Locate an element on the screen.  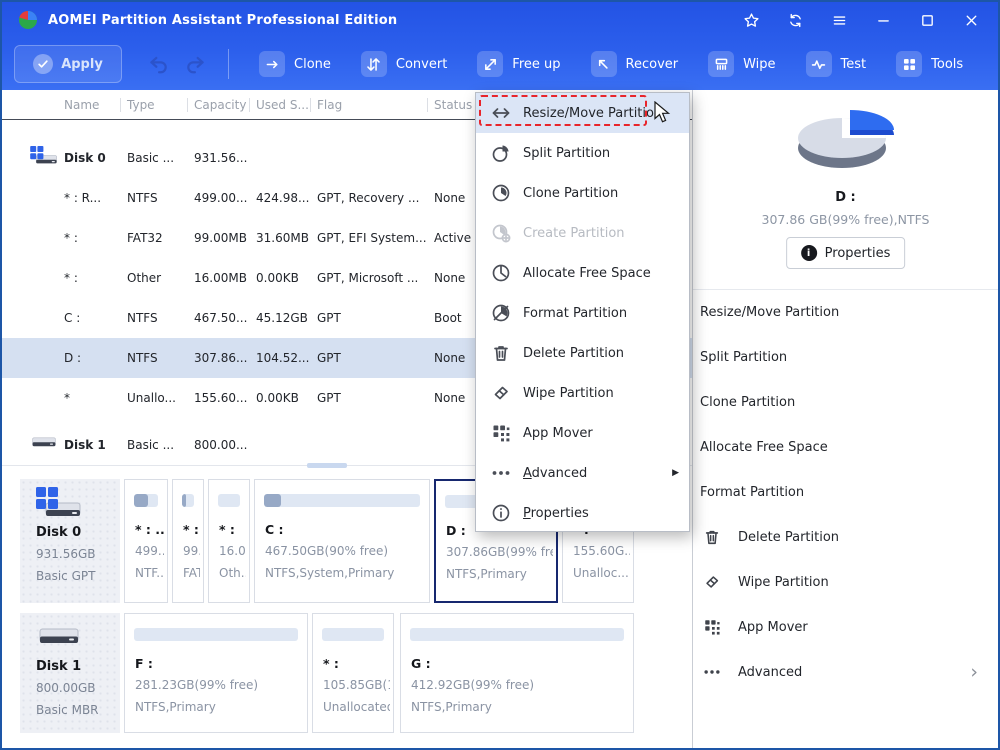
menu-item-create-partition: Create Partition is located at coordinates (582, 233).